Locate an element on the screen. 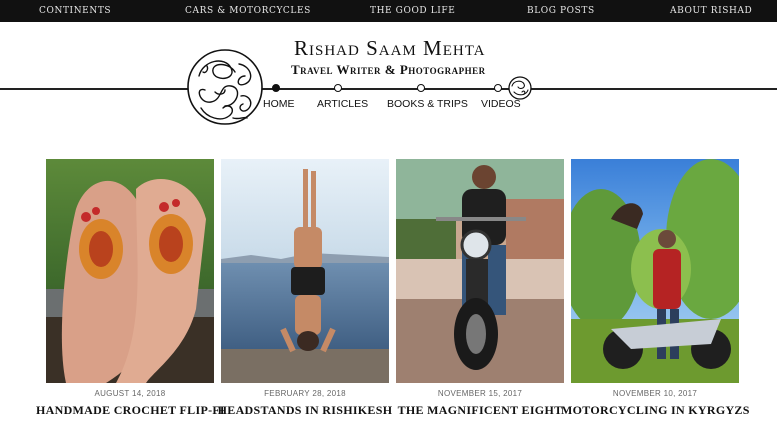 This screenshot has height=423, width=777. site-tagline: Travel Writer & Photographer is located at coordinates (388, 69).